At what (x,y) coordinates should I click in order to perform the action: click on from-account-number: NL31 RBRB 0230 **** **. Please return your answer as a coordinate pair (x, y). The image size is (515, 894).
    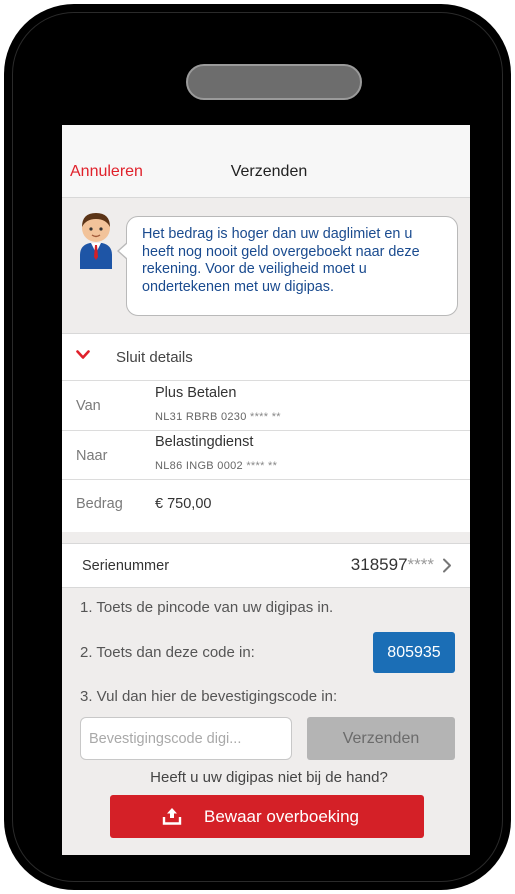
    Looking at the image, I should click on (218, 417).